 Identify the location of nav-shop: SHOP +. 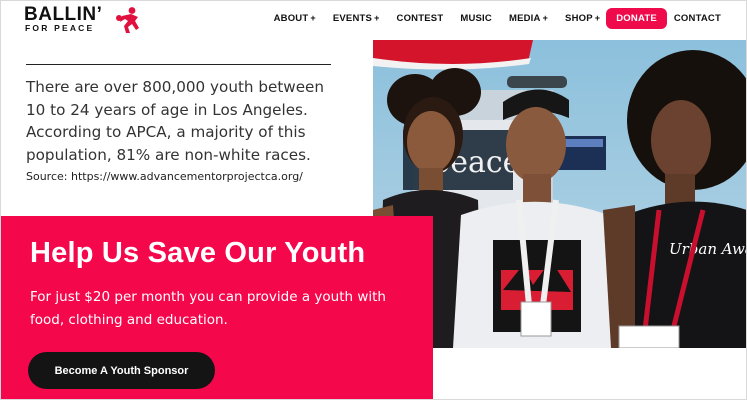
(582, 18).